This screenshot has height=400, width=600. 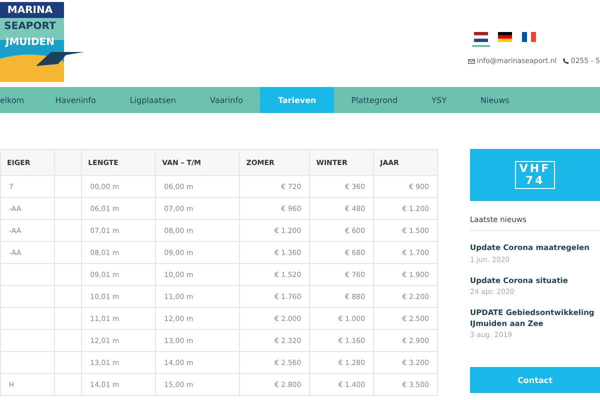 What do you see at coordinates (439, 100) in the screenshot?
I see `nav-tab: YSY` at bounding box center [439, 100].